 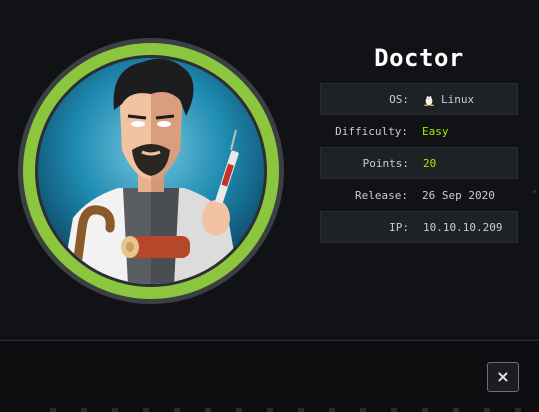 I want to click on info-row-points: Points: 20, so click(x=419, y=163).